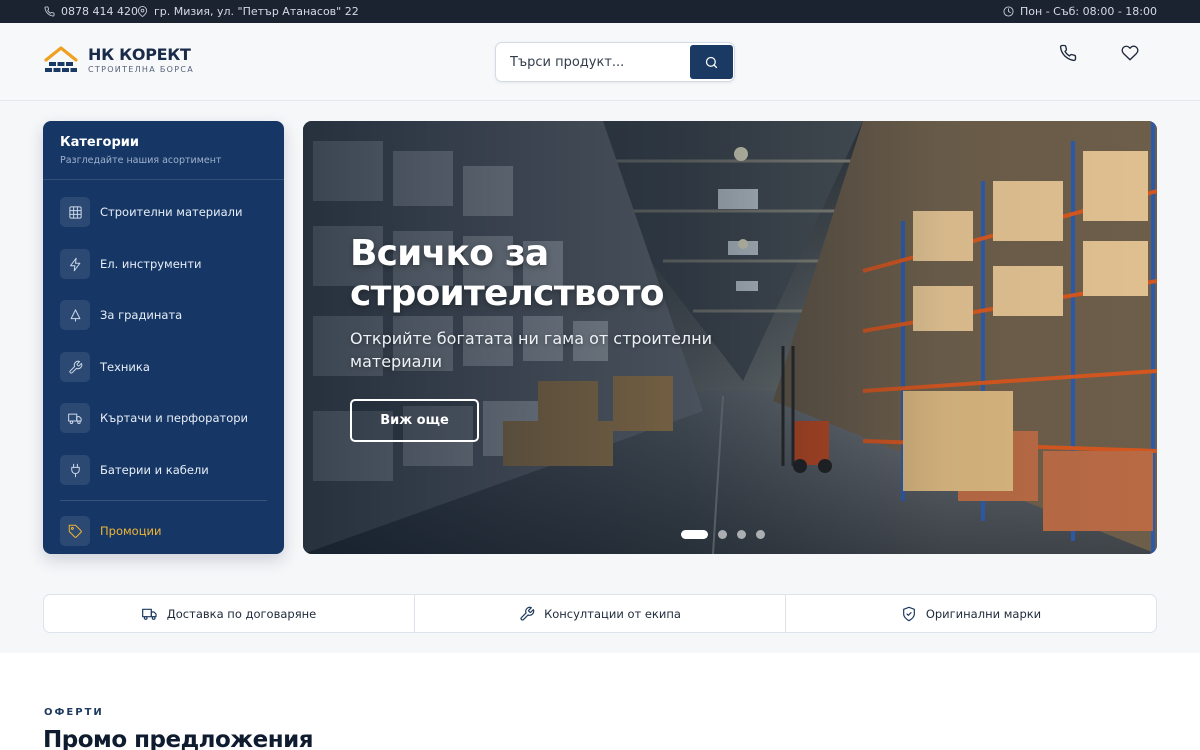 Image resolution: width=1200 pixels, height=750 pixels. I want to click on logo-tagline: СТРОИТЕЛНА БОРСА, so click(141, 69).